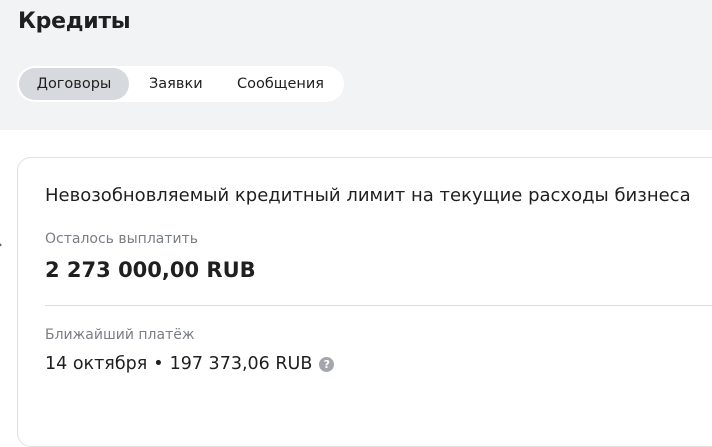 Image resolution: width=712 pixels, height=447 pixels. What do you see at coordinates (150, 270) in the screenshot?
I see `remaining-amount: 2 273 000,00 RUB` at bounding box center [150, 270].